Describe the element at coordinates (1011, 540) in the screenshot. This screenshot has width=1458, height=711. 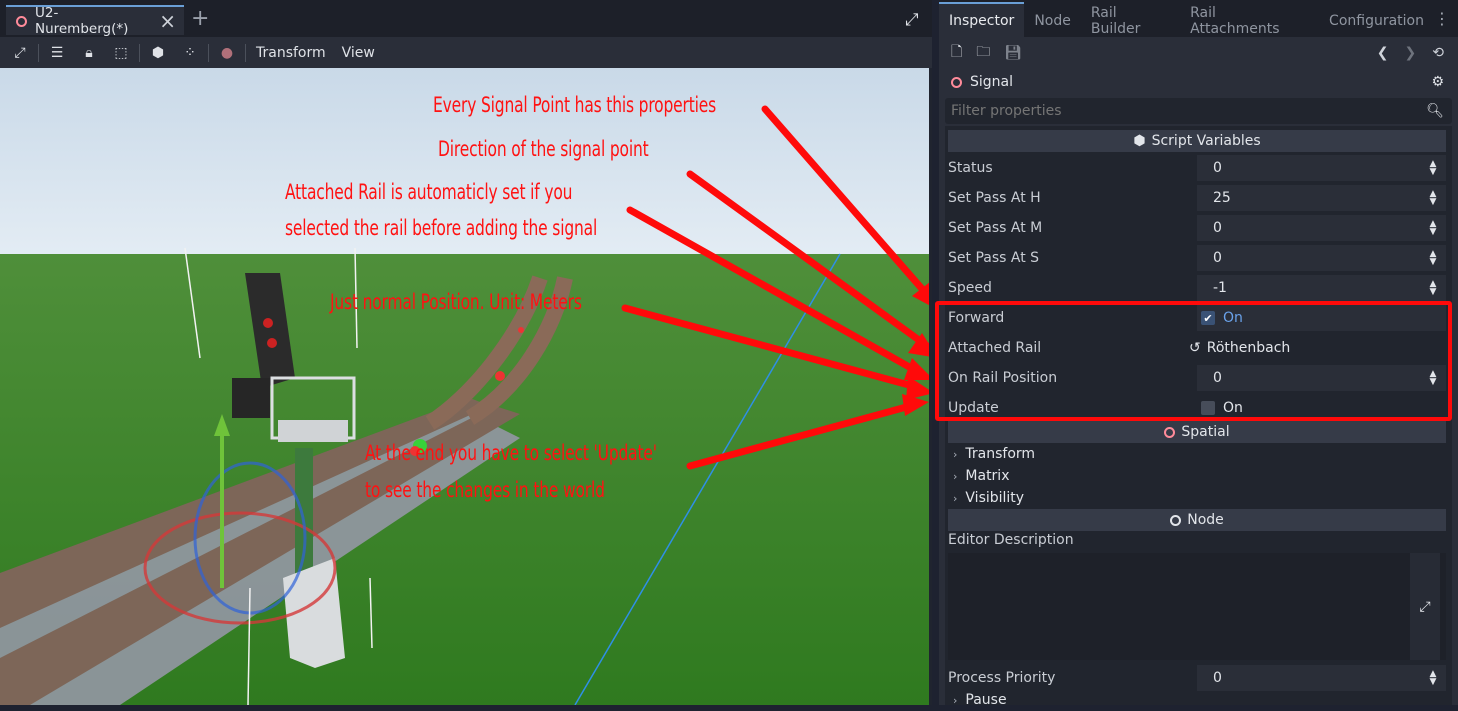
I see `prop-label: Editor Description` at that location.